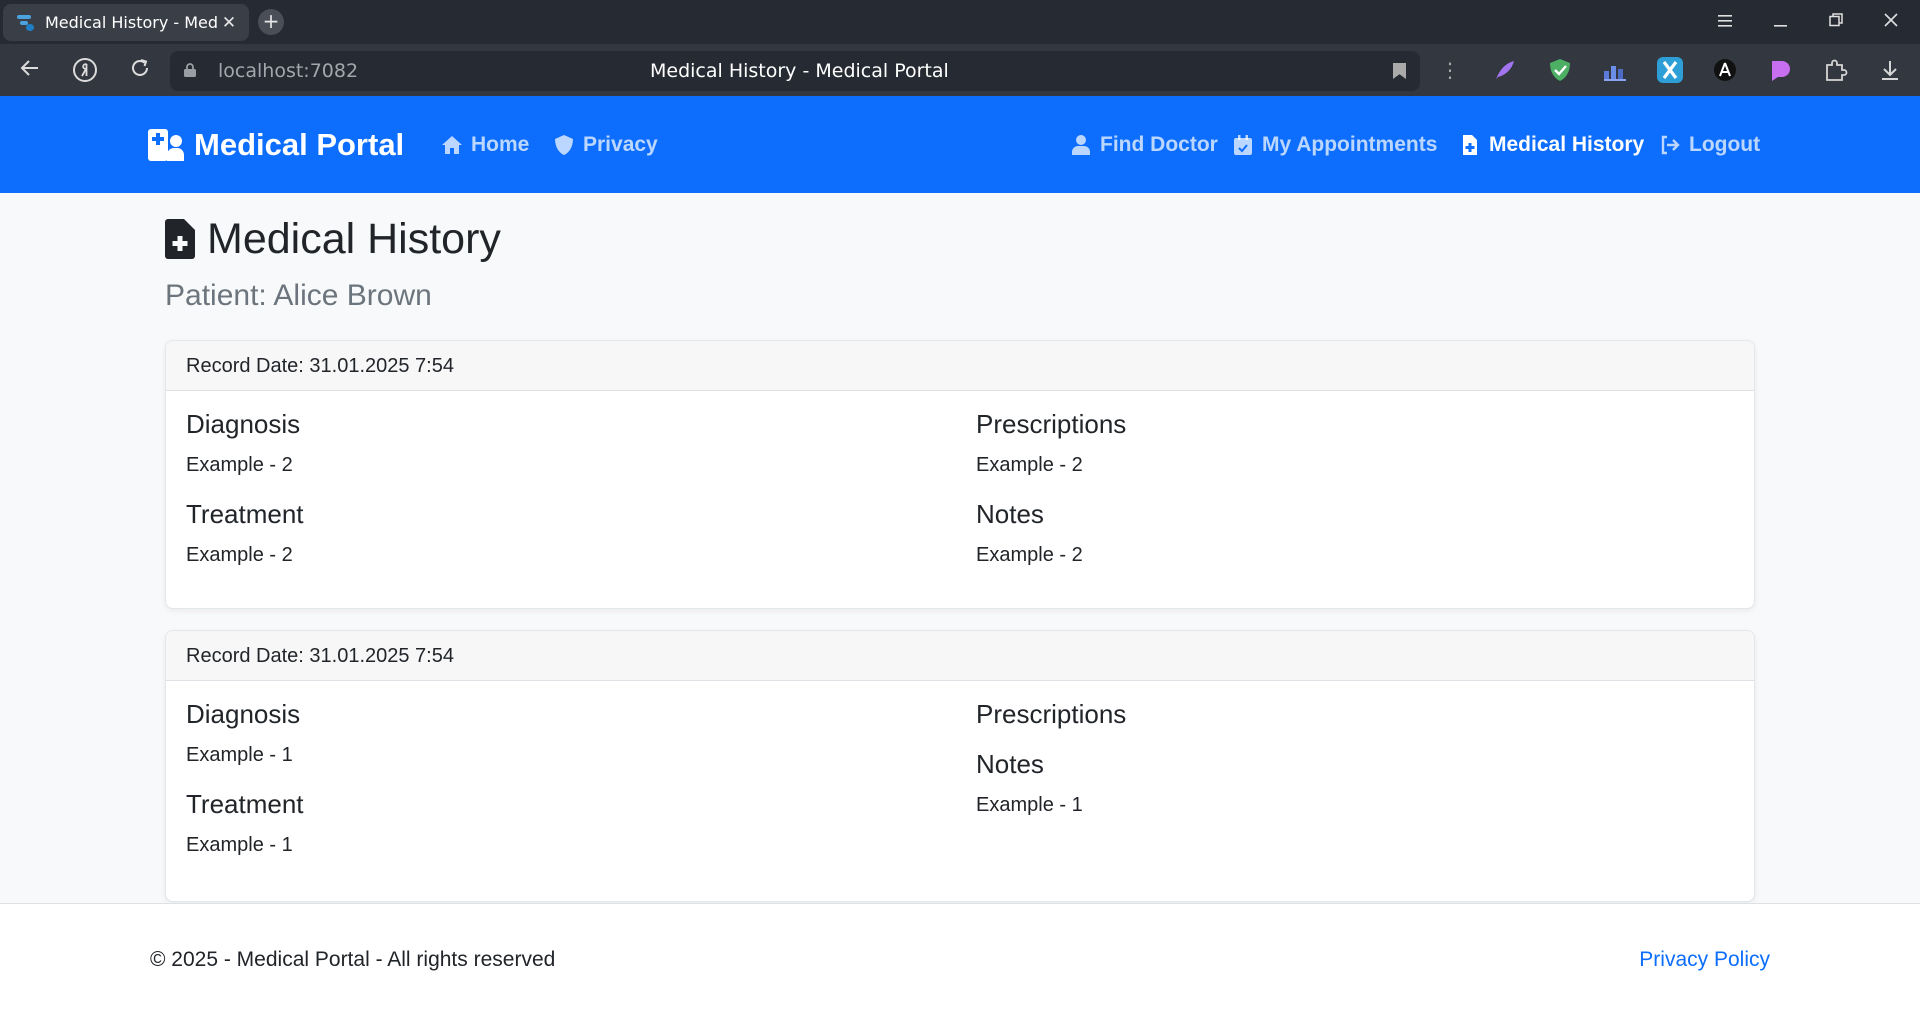 This screenshot has width=1920, height=1019. Describe the element at coordinates (1029, 805) in the screenshot. I see `notes-value: Example - 1` at that location.